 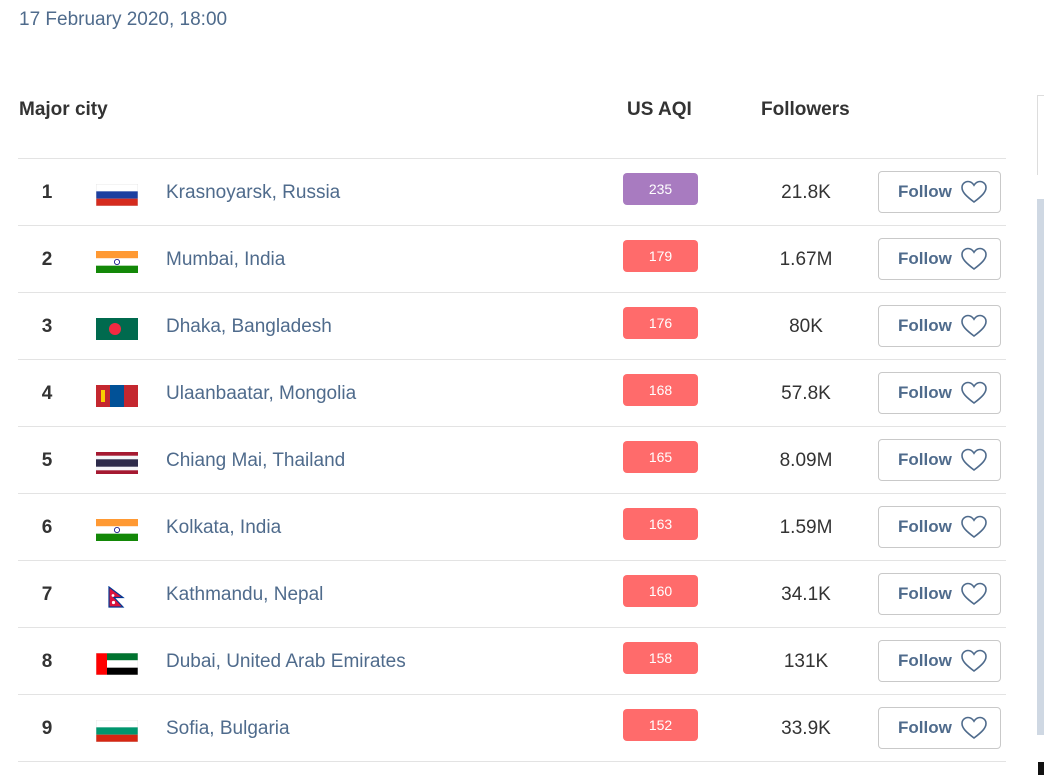 I want to click on followers-count: 1.59M, so click(x=806, y=527).